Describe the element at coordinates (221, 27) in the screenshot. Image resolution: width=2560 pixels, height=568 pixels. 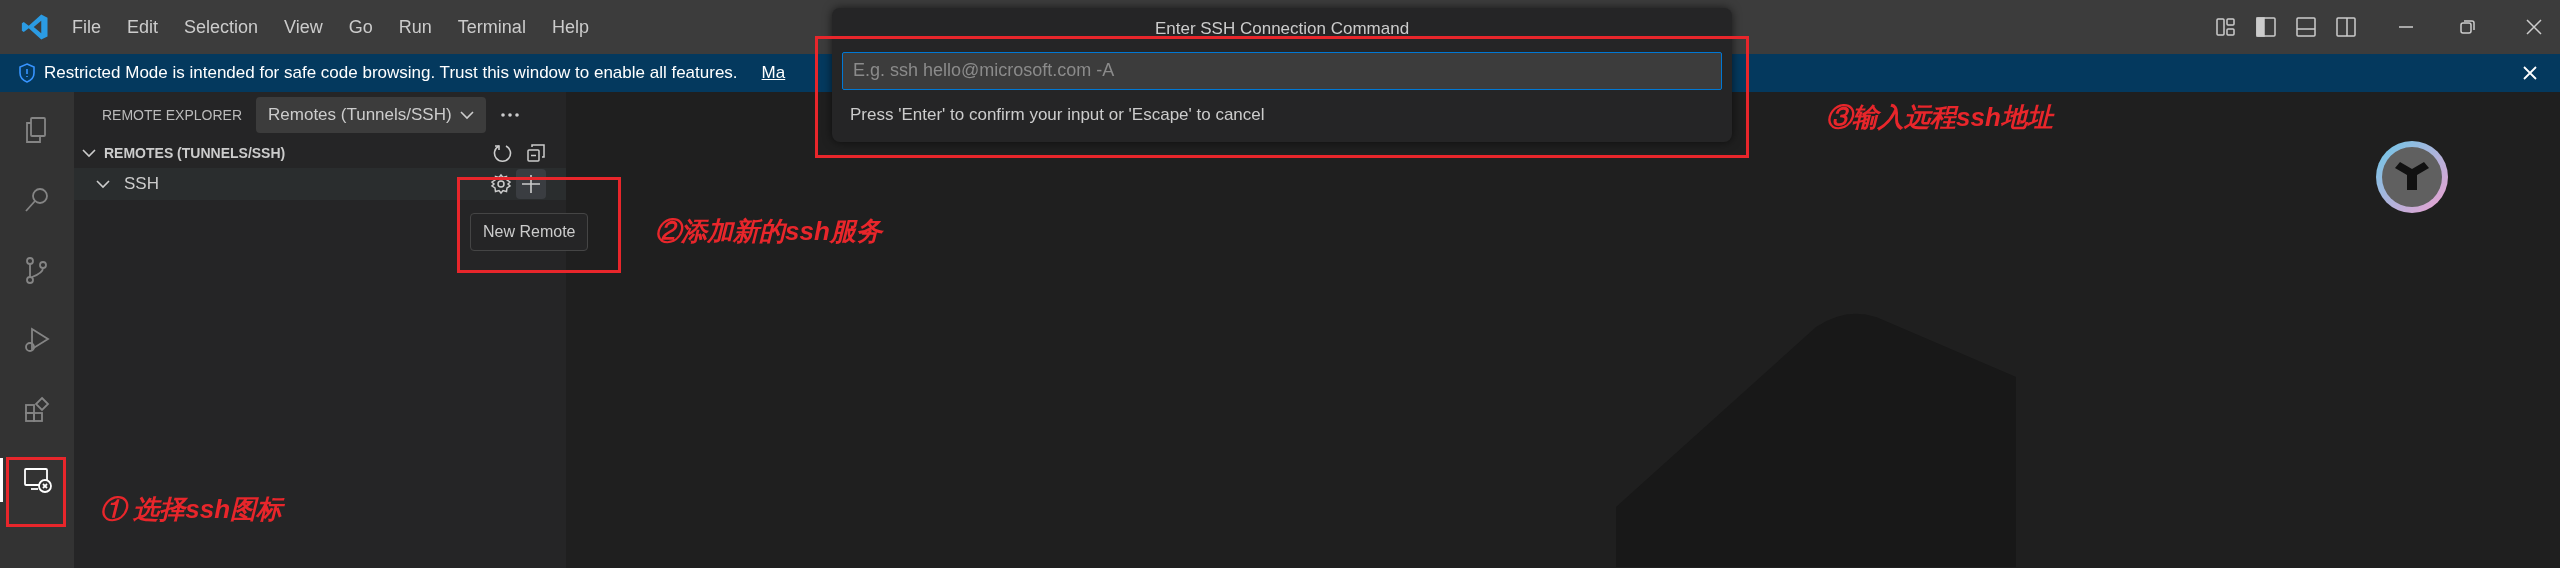
I see `menu-item: Selection` at that location.